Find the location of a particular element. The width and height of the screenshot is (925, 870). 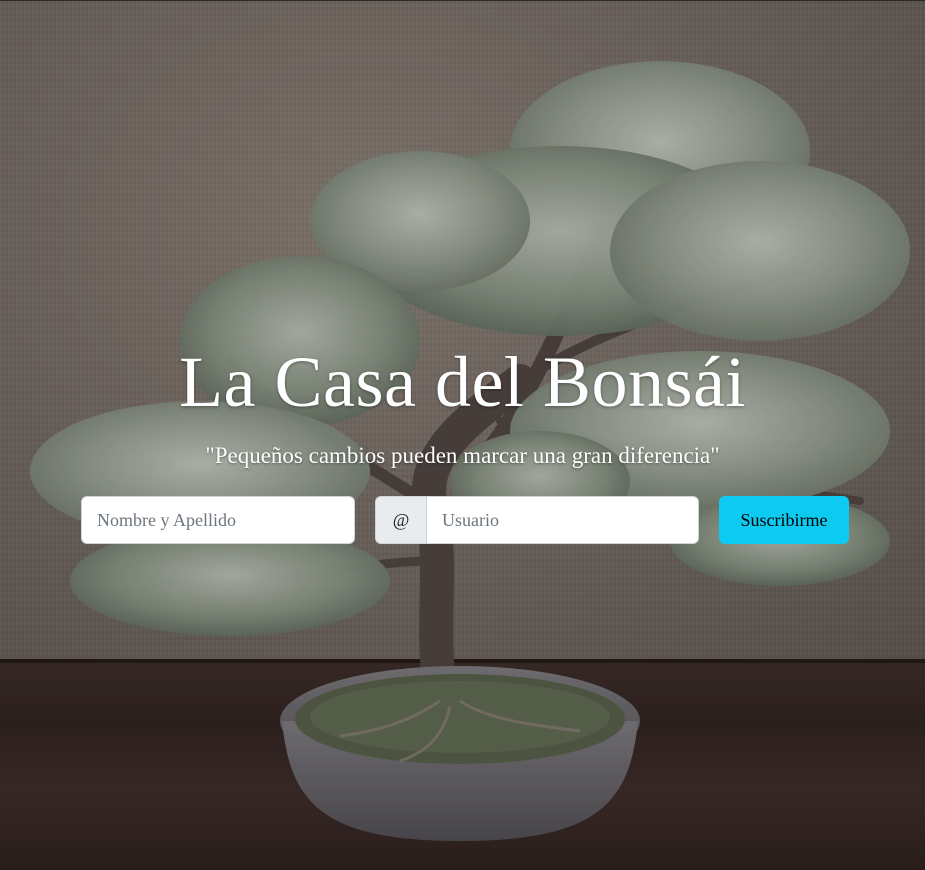

subscribe-form: @ Suscribirme is located at coordinates (465, 520).